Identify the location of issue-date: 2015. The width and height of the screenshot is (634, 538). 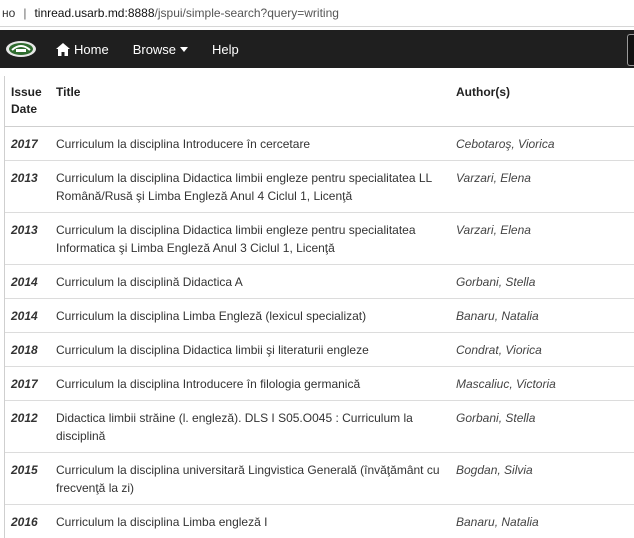
(27, 479).